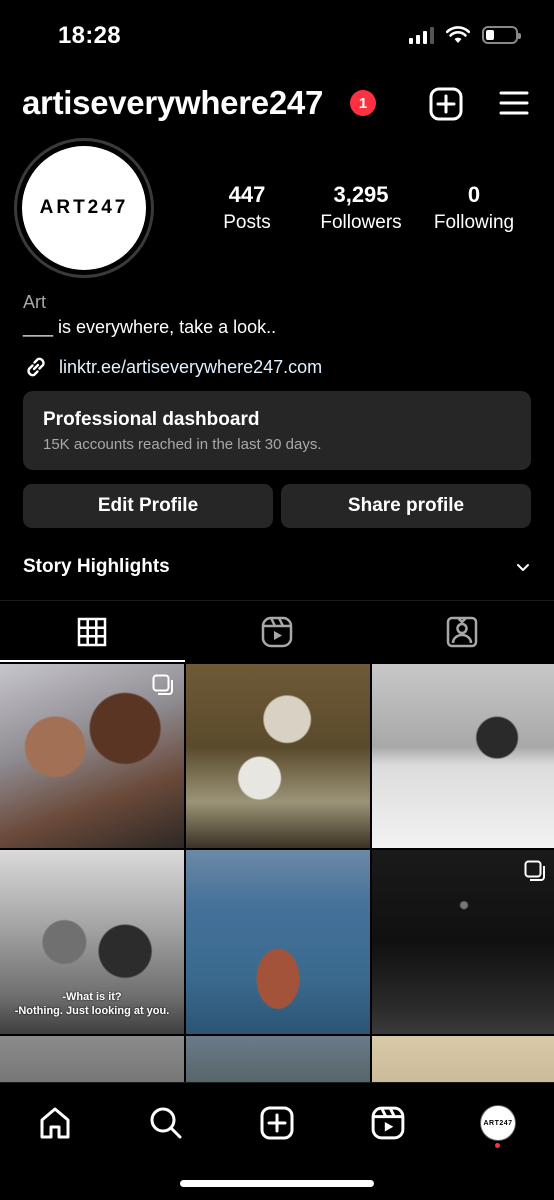 This screenshot has height=1200, width=554. Describe the element at coordinates (35, 302) in the screenshot. I see `bio-category: Art` at that location.